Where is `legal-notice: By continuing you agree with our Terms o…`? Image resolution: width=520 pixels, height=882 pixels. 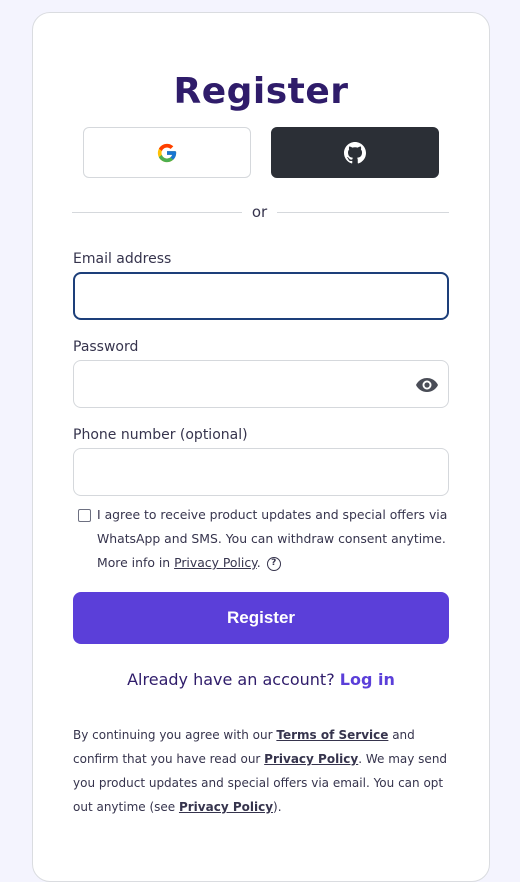 legal-notice: By continuing you agree with our Terms o… is located at coordinates (263, 771).